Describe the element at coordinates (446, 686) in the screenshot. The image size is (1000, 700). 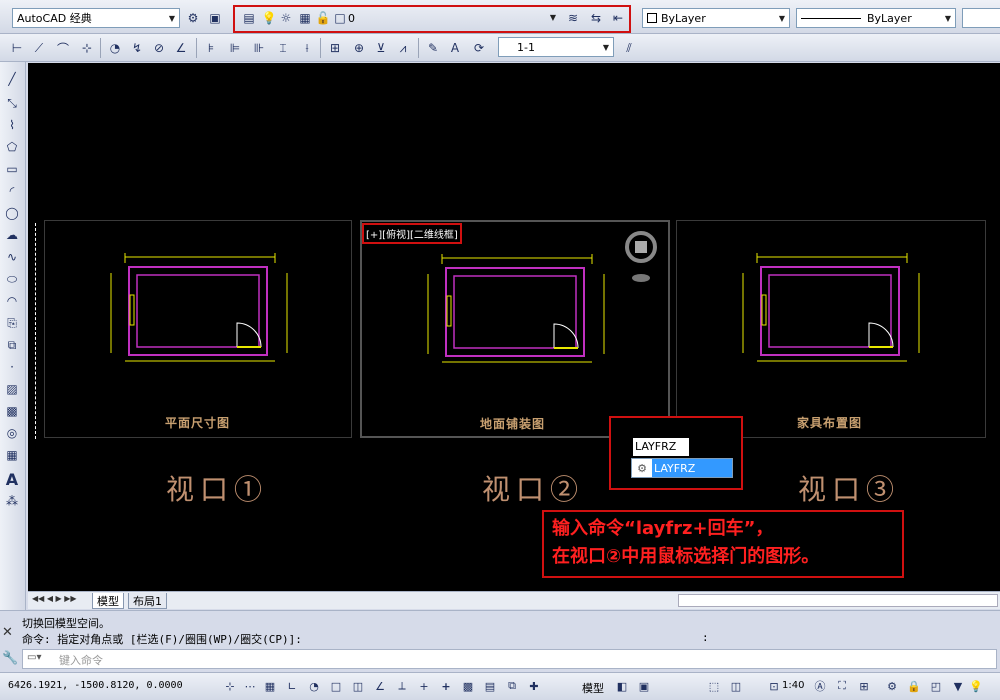
I see `lineweight-icon: +` at that location.